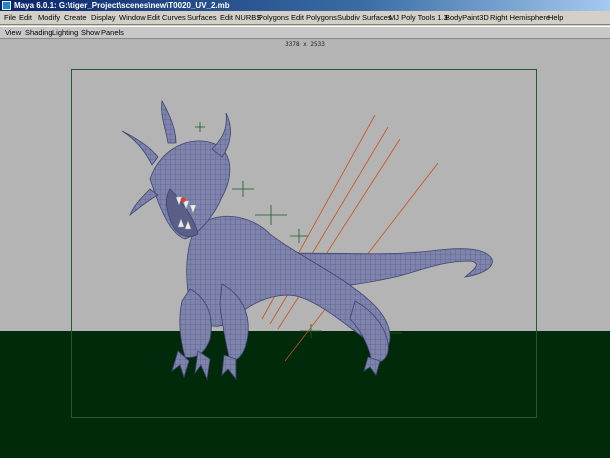  Describe the element at coordinates (132, 17) in the screenshot. I see `menu-window: Window` at that location.